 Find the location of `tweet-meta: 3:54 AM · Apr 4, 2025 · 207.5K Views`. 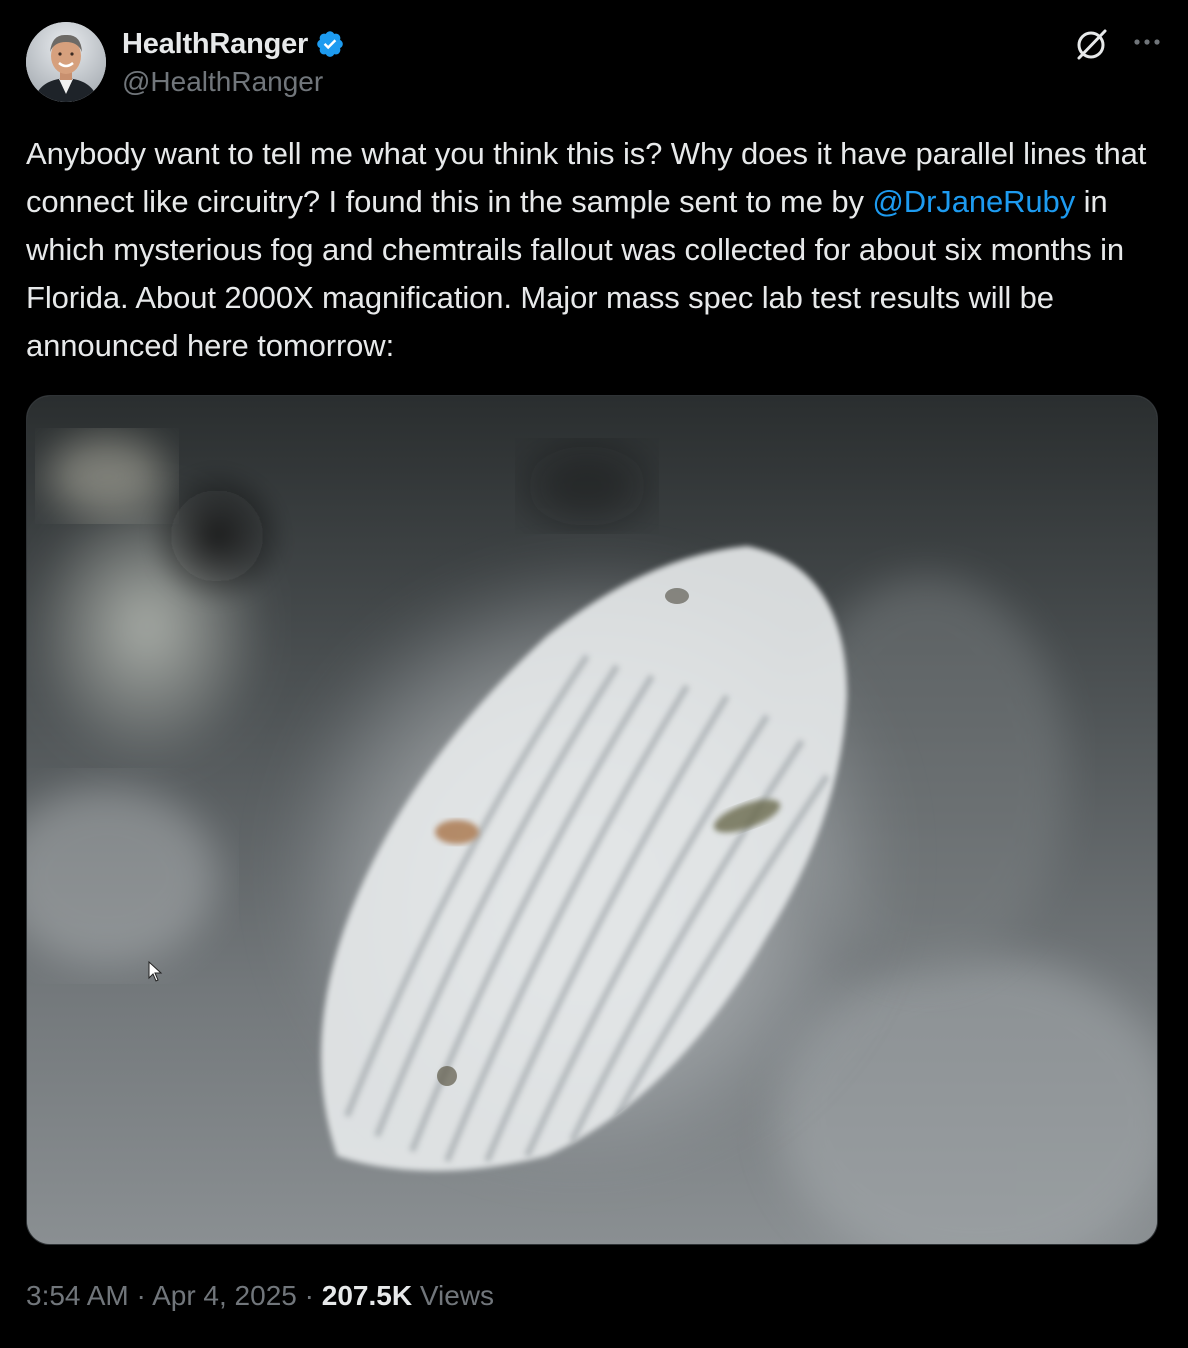

tweet-meta: 3:54 AM · Apr 4, 2025 · 207.5K Views is located at coordinates (260, 1296).